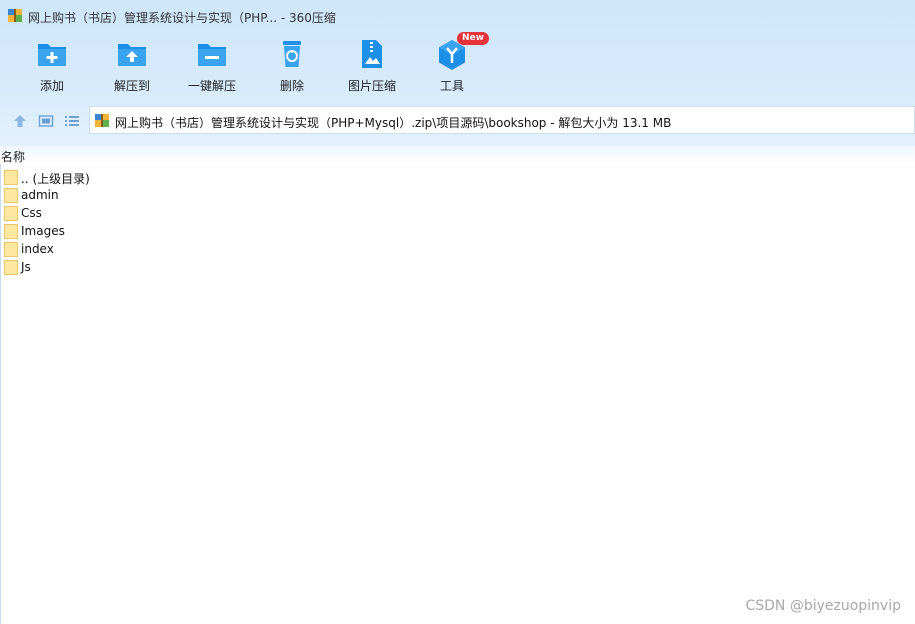 The width and height of the screenshot is (915, 624). Describe the element at coordinates (20, 121) in the screenshot. I see `up-arrow-icon` at that location.